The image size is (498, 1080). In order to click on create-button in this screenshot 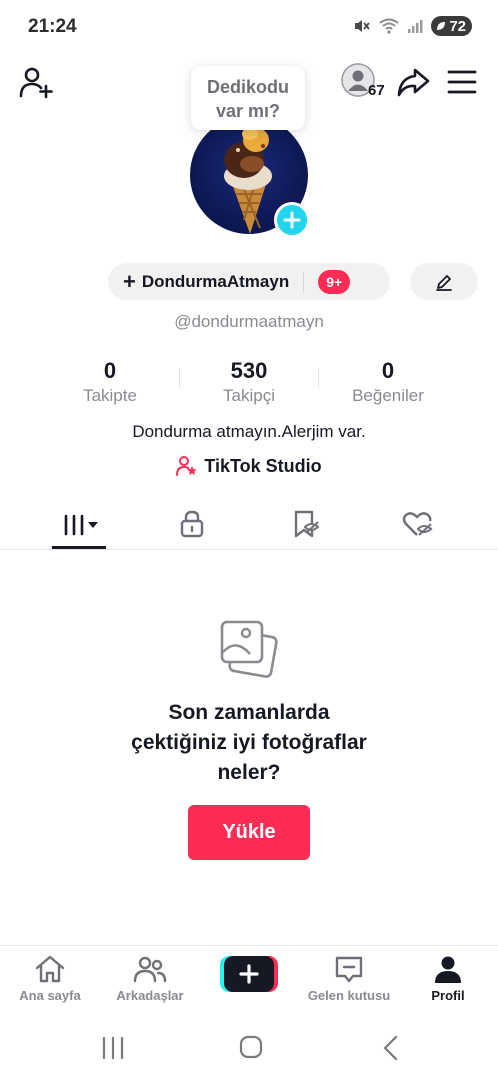, I will do `click(249, 974)`.